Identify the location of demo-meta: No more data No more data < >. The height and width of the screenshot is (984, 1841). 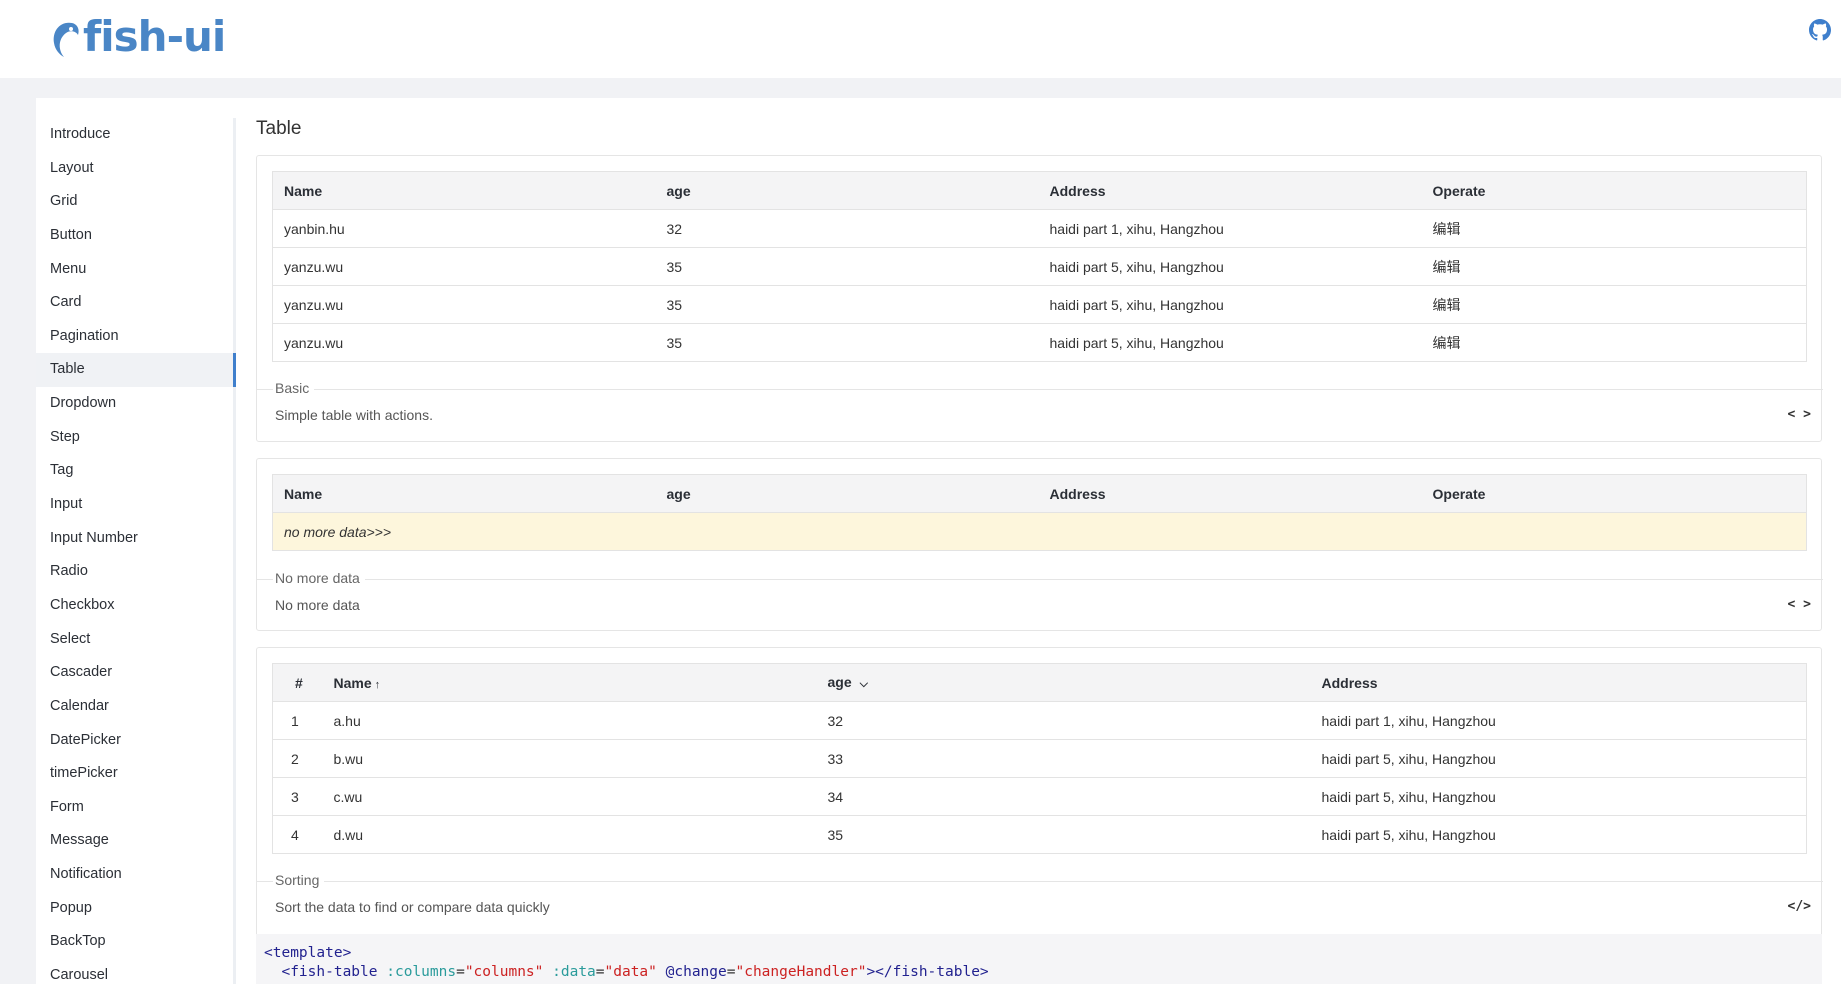
(1040, 591).